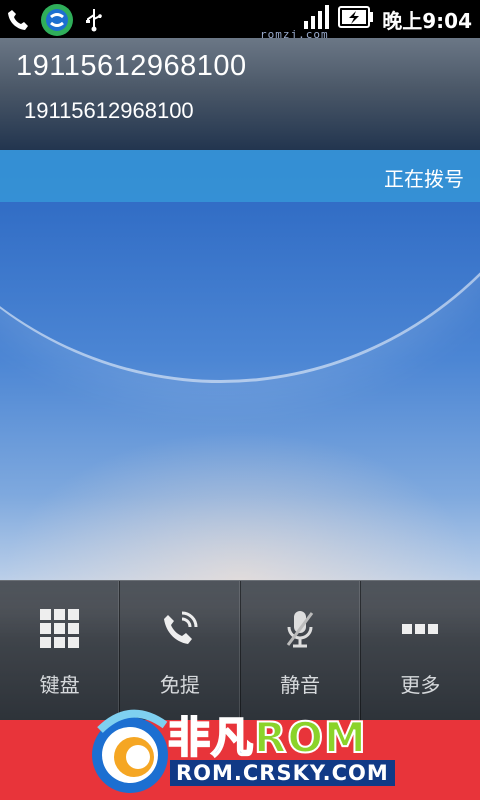 This screenshot has height=800, width=480. Describe the element at coordinates (179, 629) in the screenshot. I see `speaker-icon` at that location.